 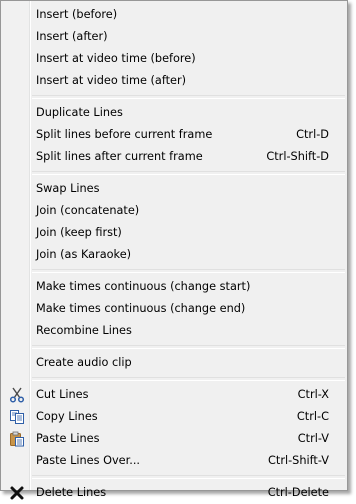 I want to click on menu-item-cut-lines: Cut Lines Ctrl-X, so click(x=174, y=395).